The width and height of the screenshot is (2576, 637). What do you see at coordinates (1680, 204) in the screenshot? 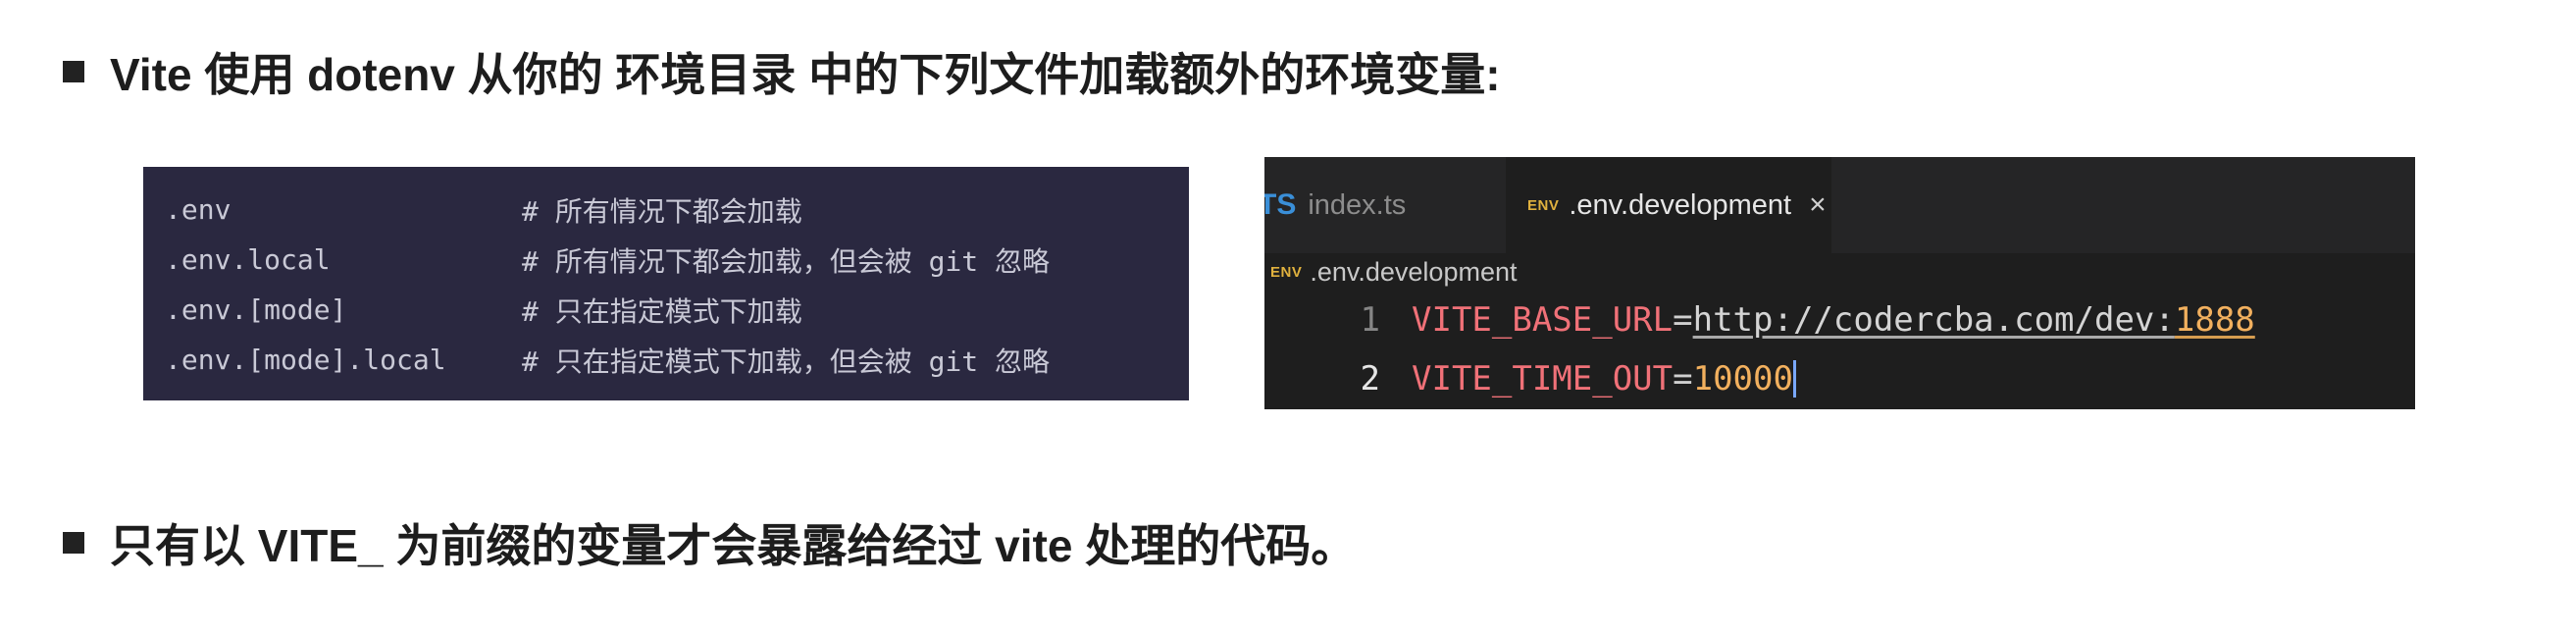
I see `tab-label: .env.development` at bounding box center [1680, 204].